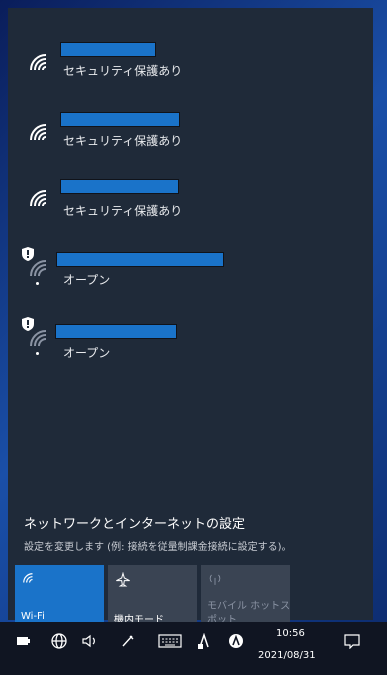 This screenshot has height=675, width=387. Describe the element at coordinates (249, 606) in the screenshot. I see `hotspot-tile-label-line1: モバイル ホットス` at that location.